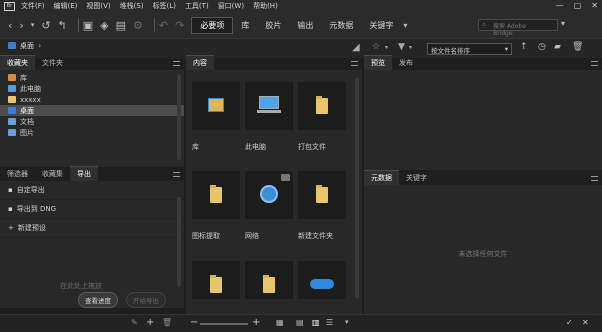 The height and width of the screenshot is (332, 602). Describe the element at coordinates (132, 6) in the screenshot. I see `menu-stack: 堆栈(S)` at that location.